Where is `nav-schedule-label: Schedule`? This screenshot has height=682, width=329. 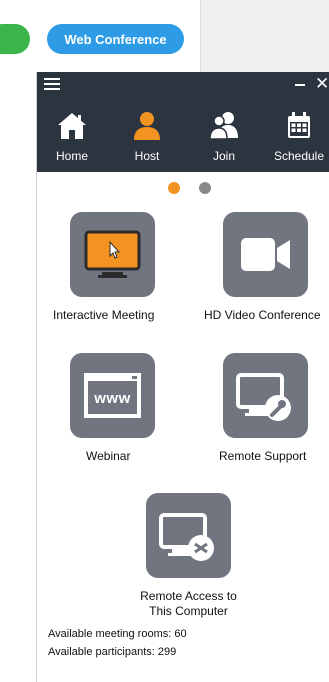
nav-schedule-label: Schedule is located at coordinates (299, 156).